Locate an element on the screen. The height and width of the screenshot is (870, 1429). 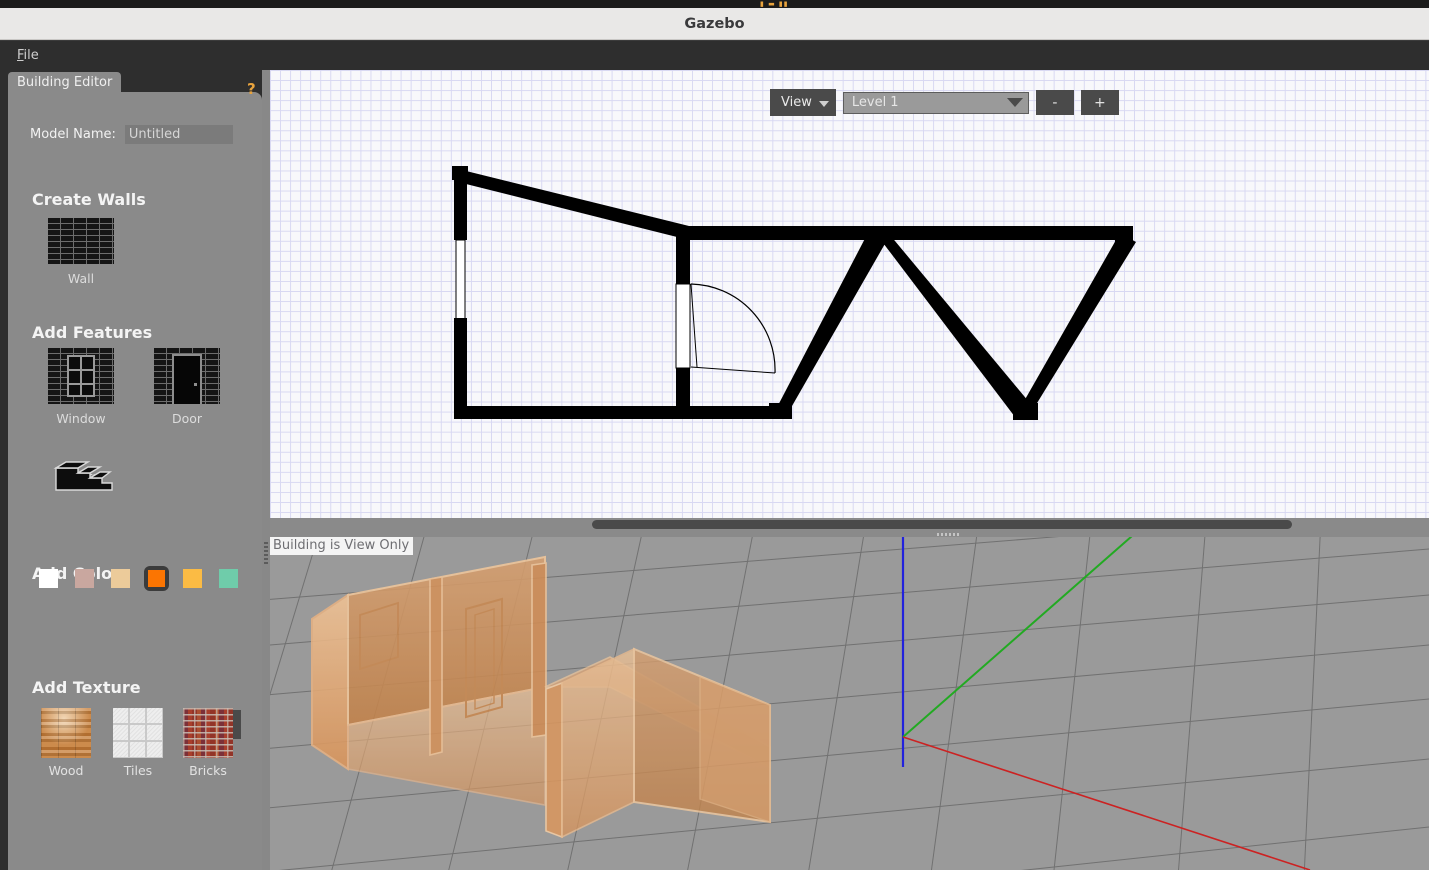
menu-item-file-rest: ile is located at coordinates (31, 55).